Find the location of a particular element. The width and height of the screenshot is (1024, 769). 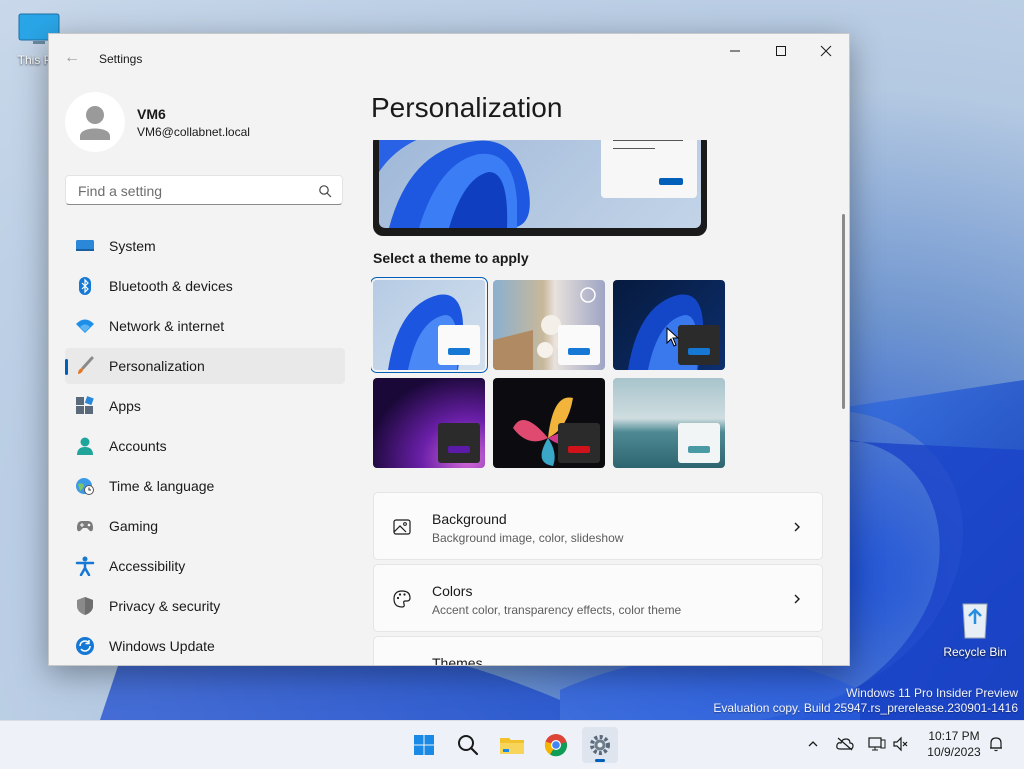

themes-settings-card: Themes is located at coordinates (598, 650).